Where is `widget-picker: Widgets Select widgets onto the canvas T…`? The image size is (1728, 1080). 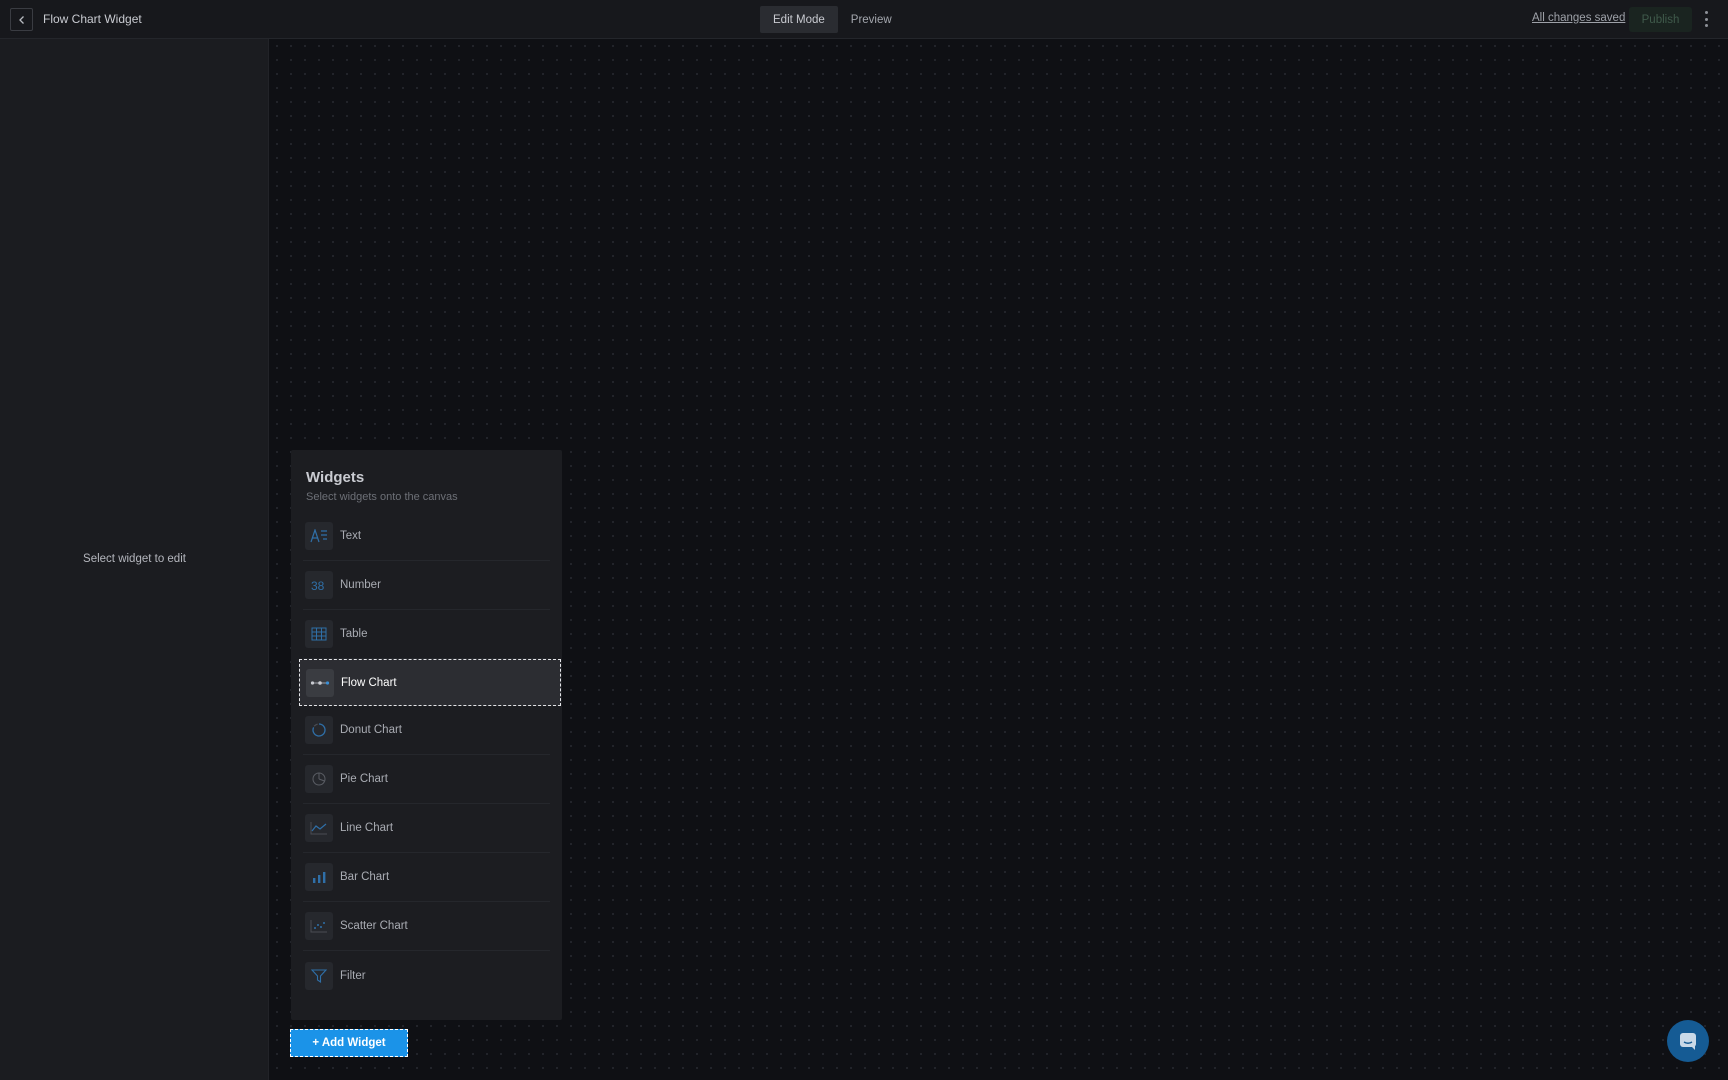
widget-picker: Widgets Select widgets onto the canvas T… is located at coordinates (426, 735).